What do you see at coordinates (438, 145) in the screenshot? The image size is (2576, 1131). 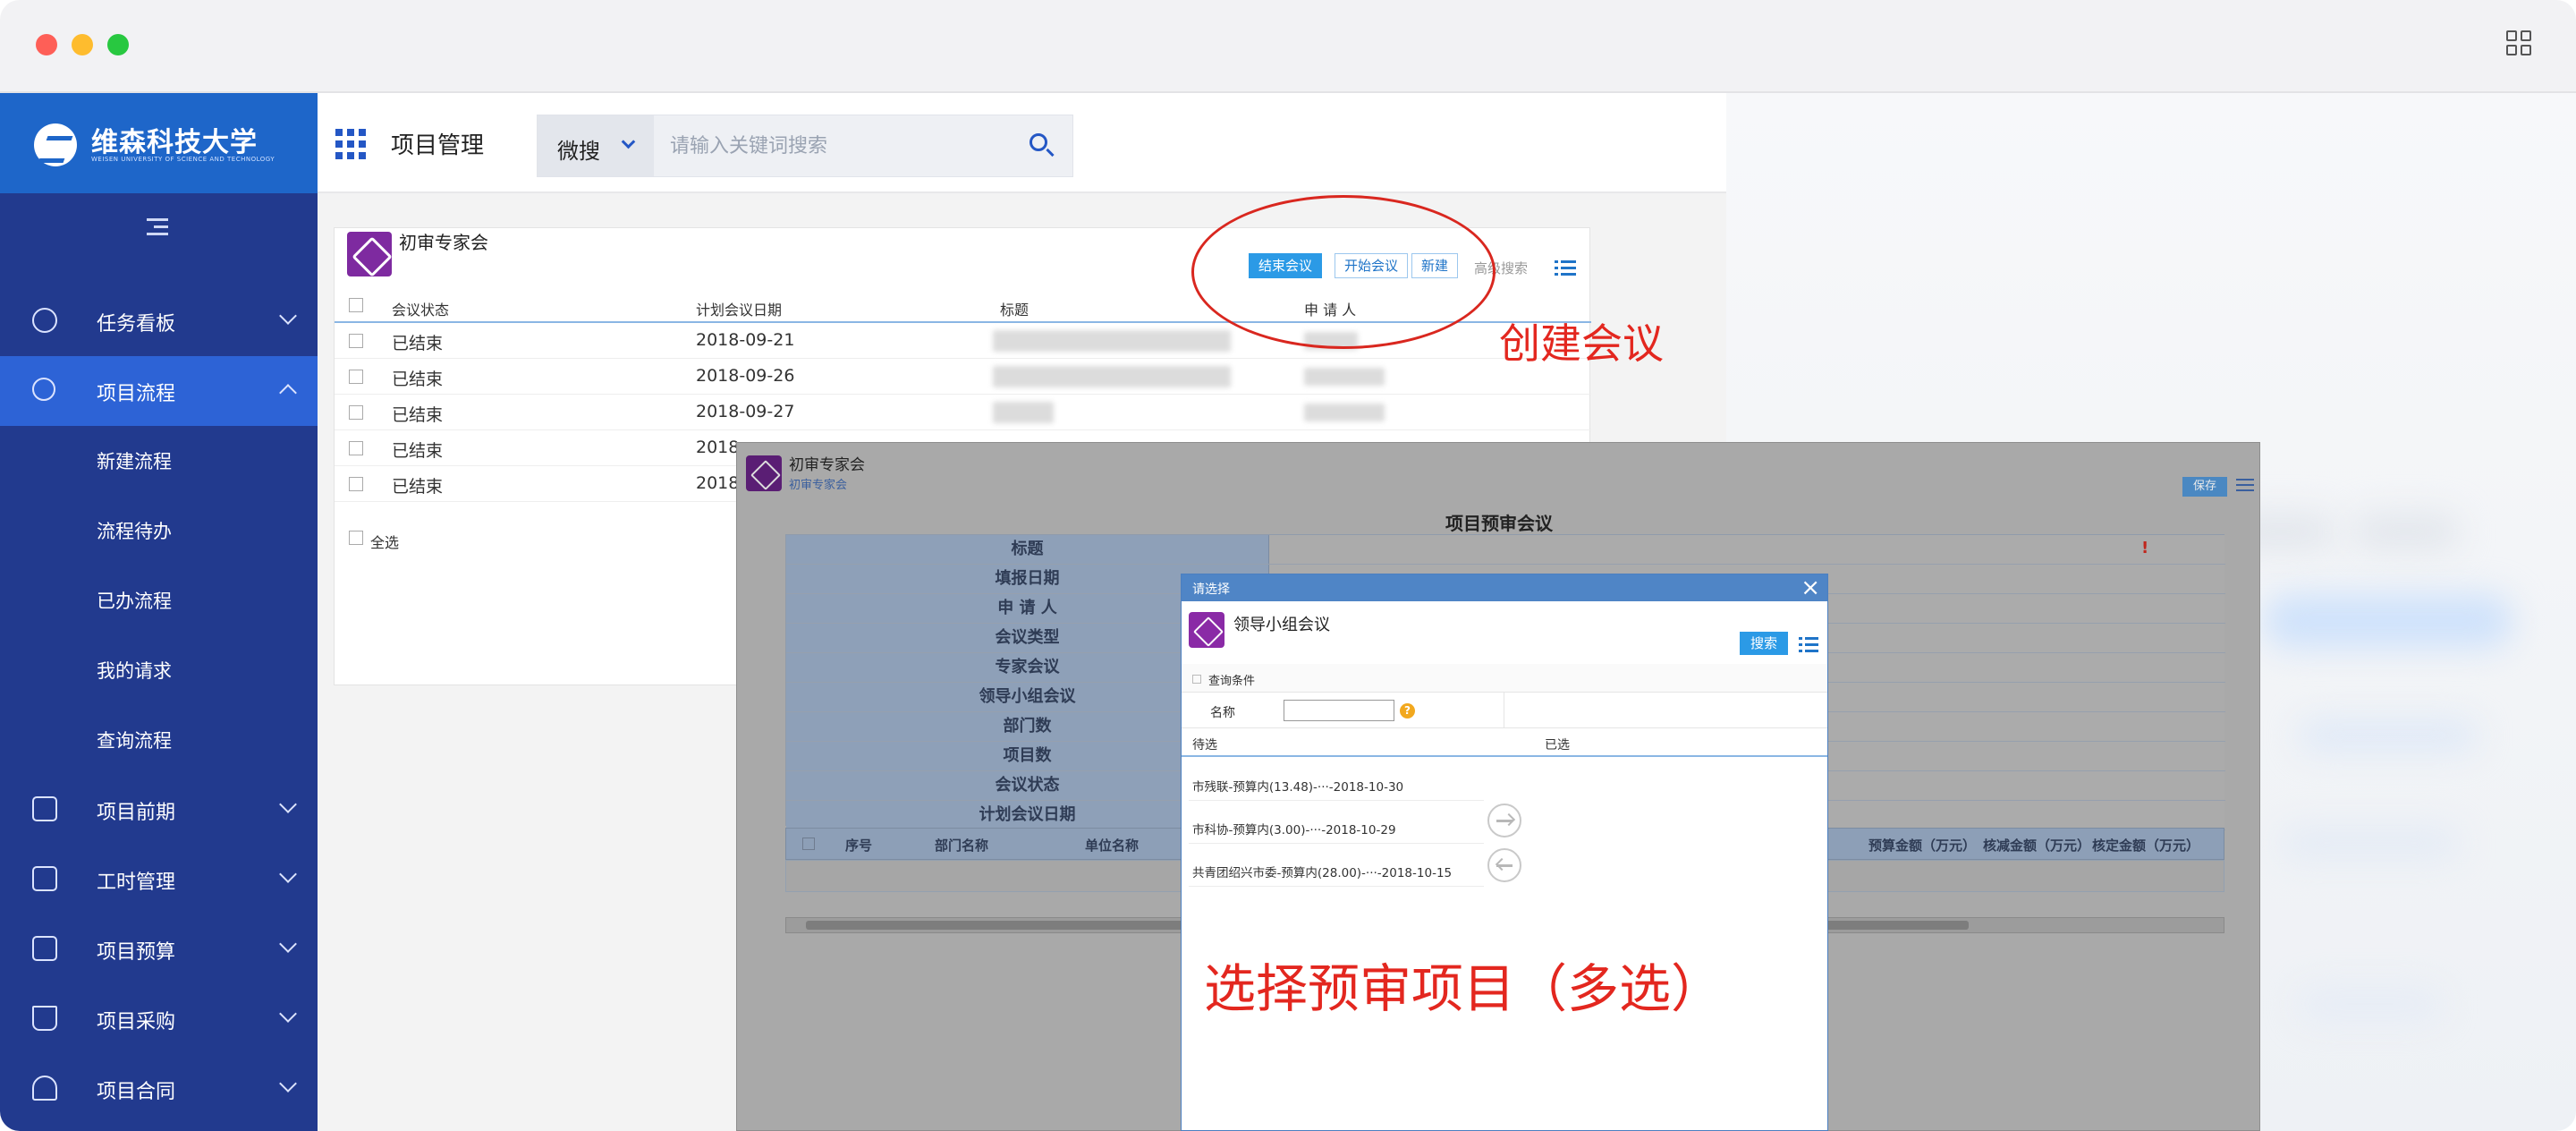 I see `page-title: 项目管理` at bounding box center [438, 145].